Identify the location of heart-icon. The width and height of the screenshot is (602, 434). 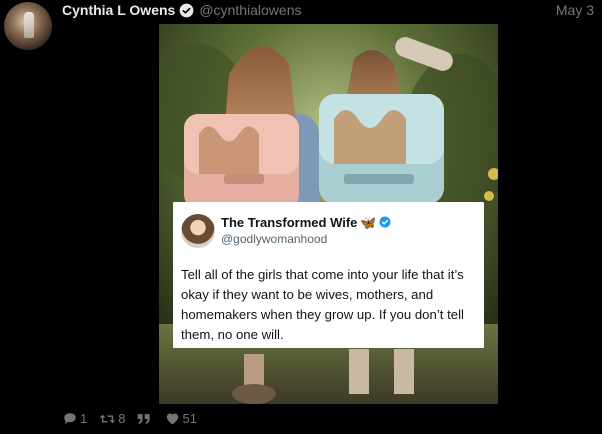
(173, 419).